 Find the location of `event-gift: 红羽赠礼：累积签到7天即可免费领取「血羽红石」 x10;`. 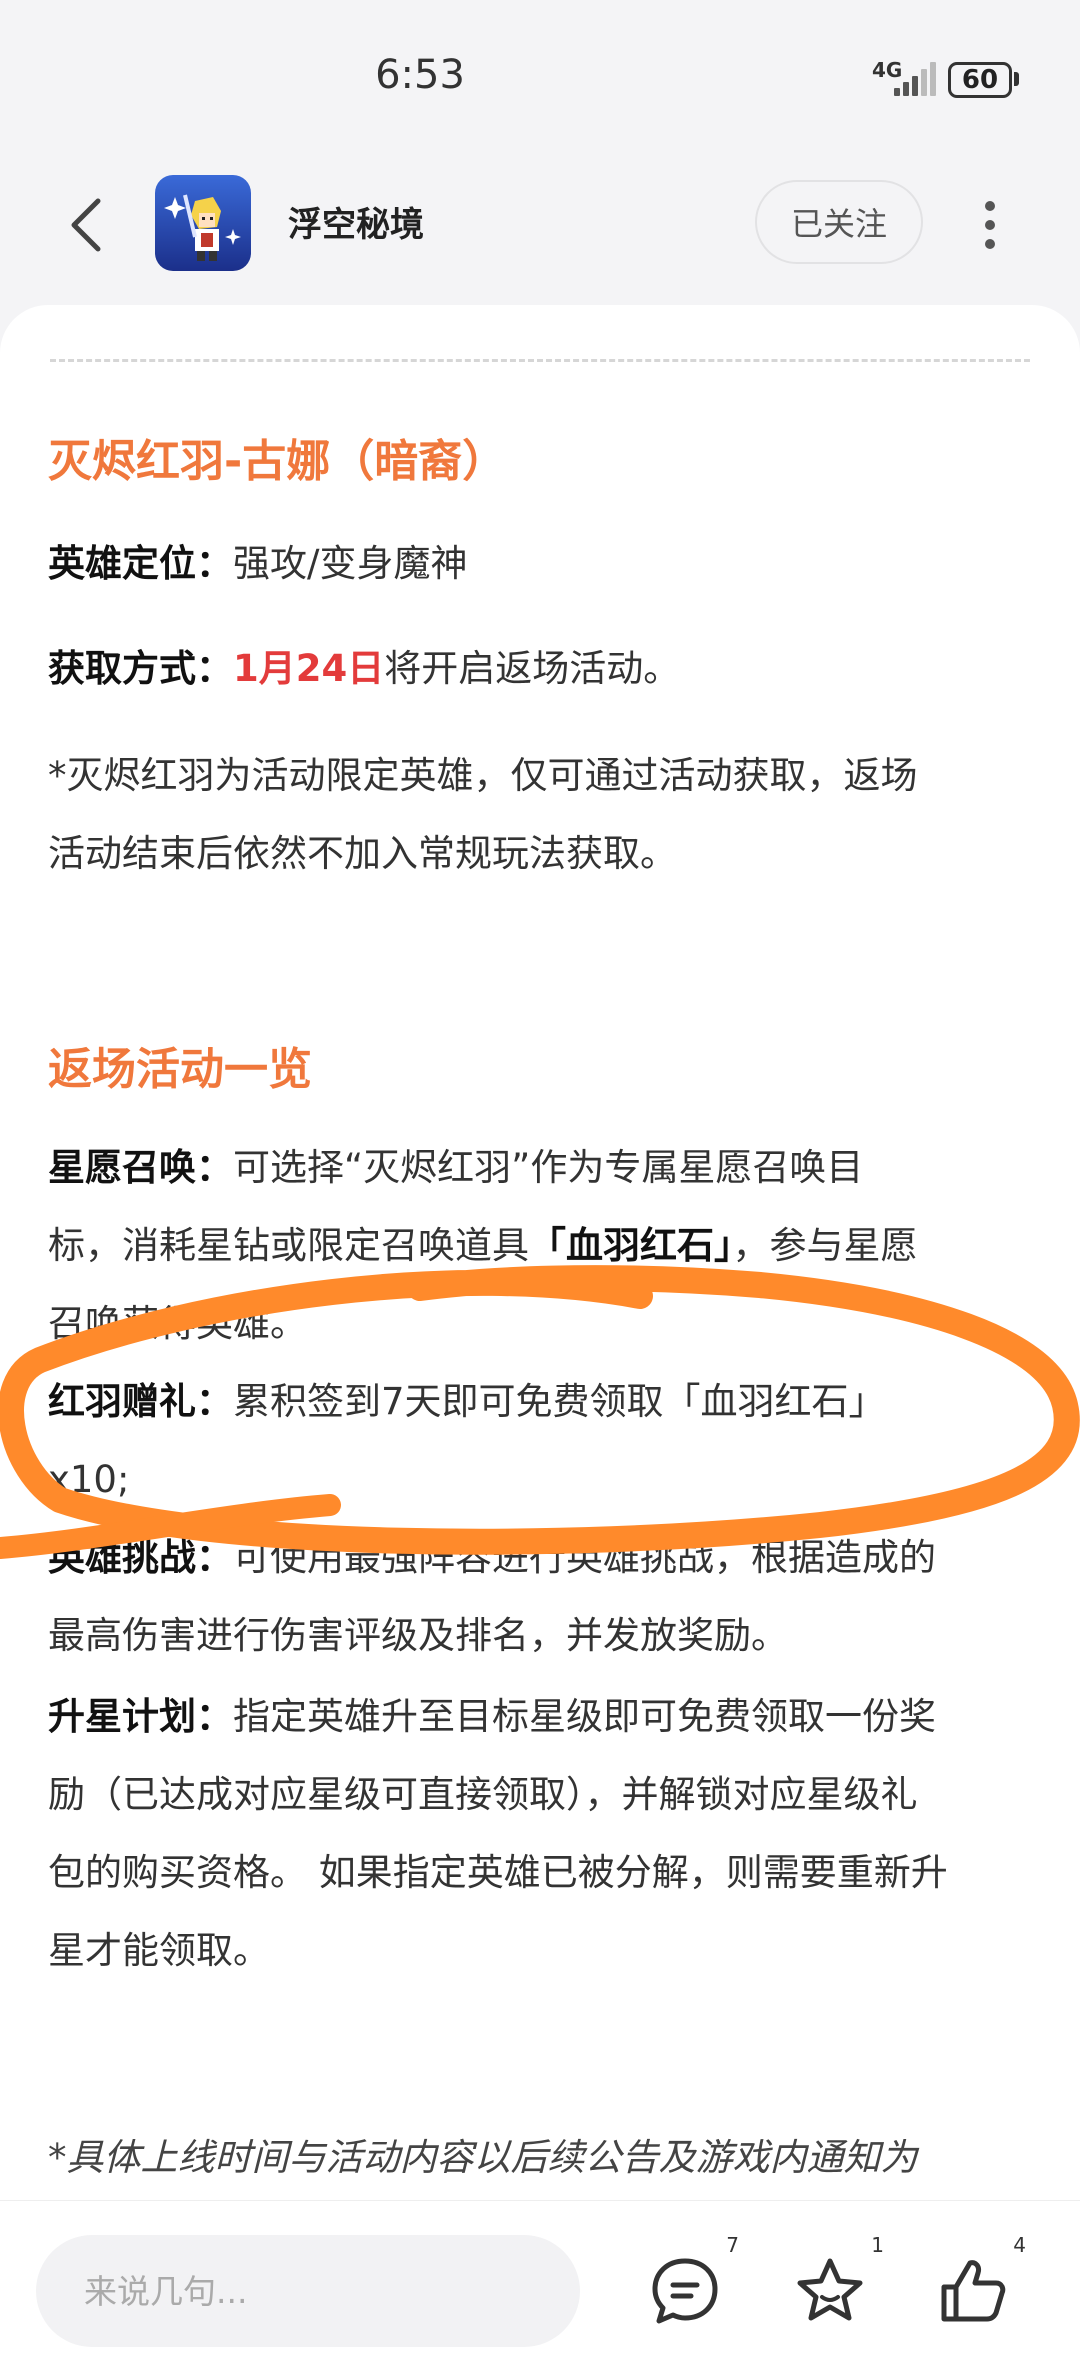

event-gift: 红羽赠礼：累积签到7天即可免费领取「血羽红石」 x10; is located at coordinates (543, 1441).